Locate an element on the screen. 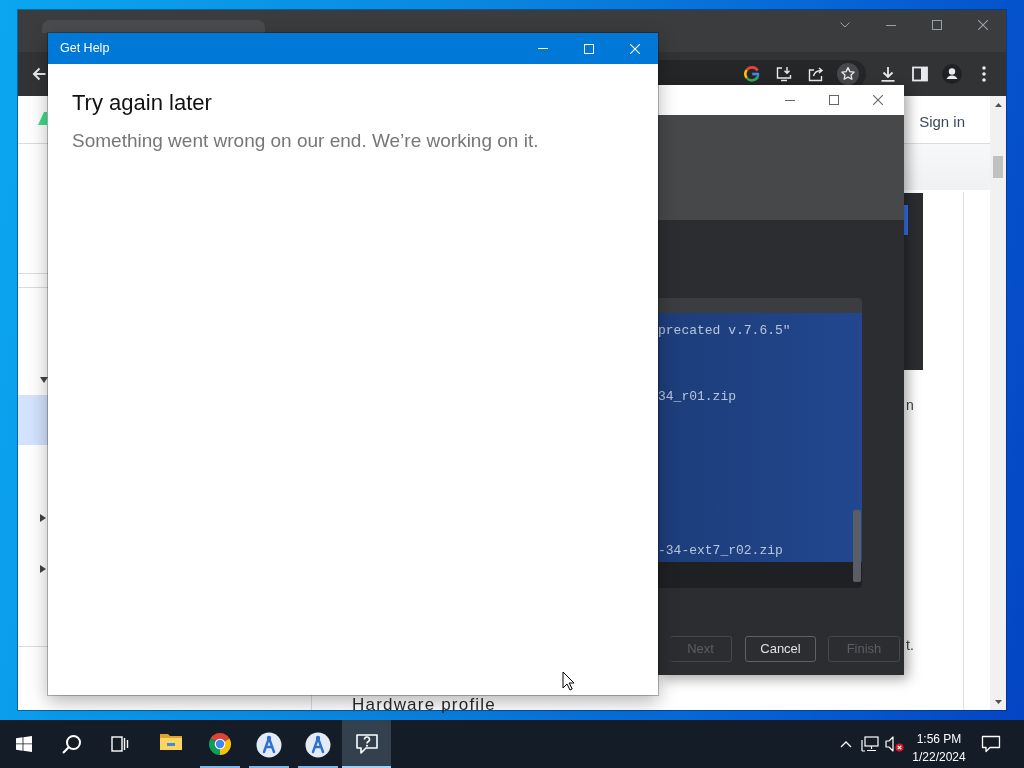 The image size is (1024, 768). scroll-up-arrow-icon is located at coordinates (998, 104).